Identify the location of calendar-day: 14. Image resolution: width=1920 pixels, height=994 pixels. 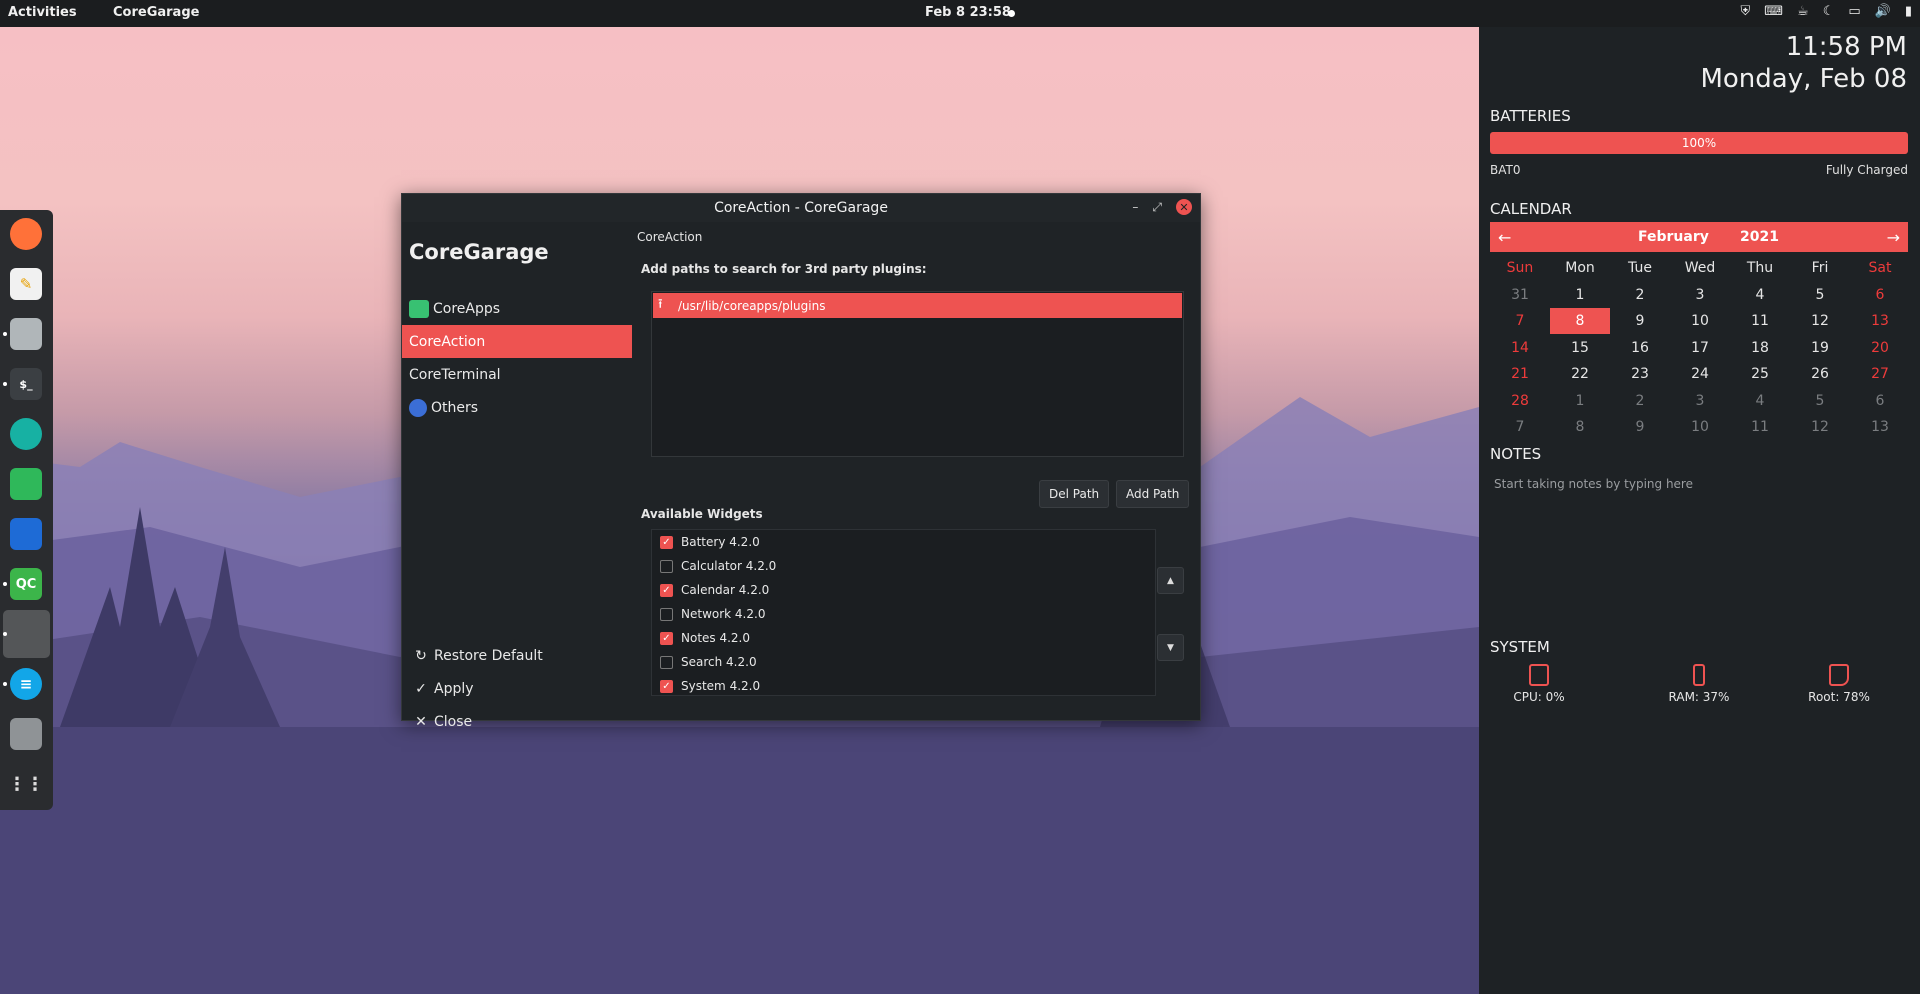
(1520, 348).